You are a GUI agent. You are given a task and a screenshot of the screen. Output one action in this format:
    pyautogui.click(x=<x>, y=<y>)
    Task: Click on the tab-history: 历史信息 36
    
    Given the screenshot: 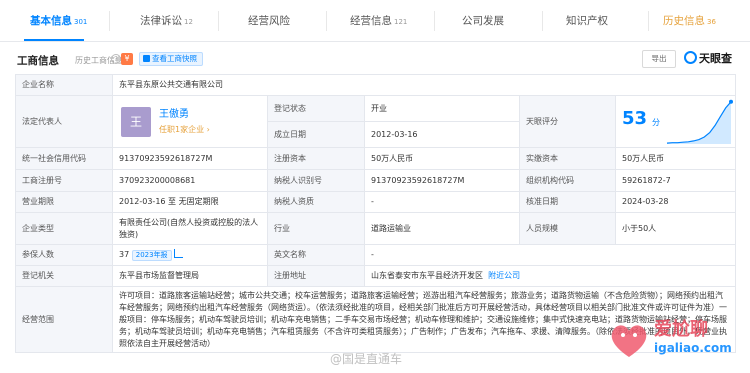 What is the action you would take?
    pyautogui.click(x=689, y=21)
    